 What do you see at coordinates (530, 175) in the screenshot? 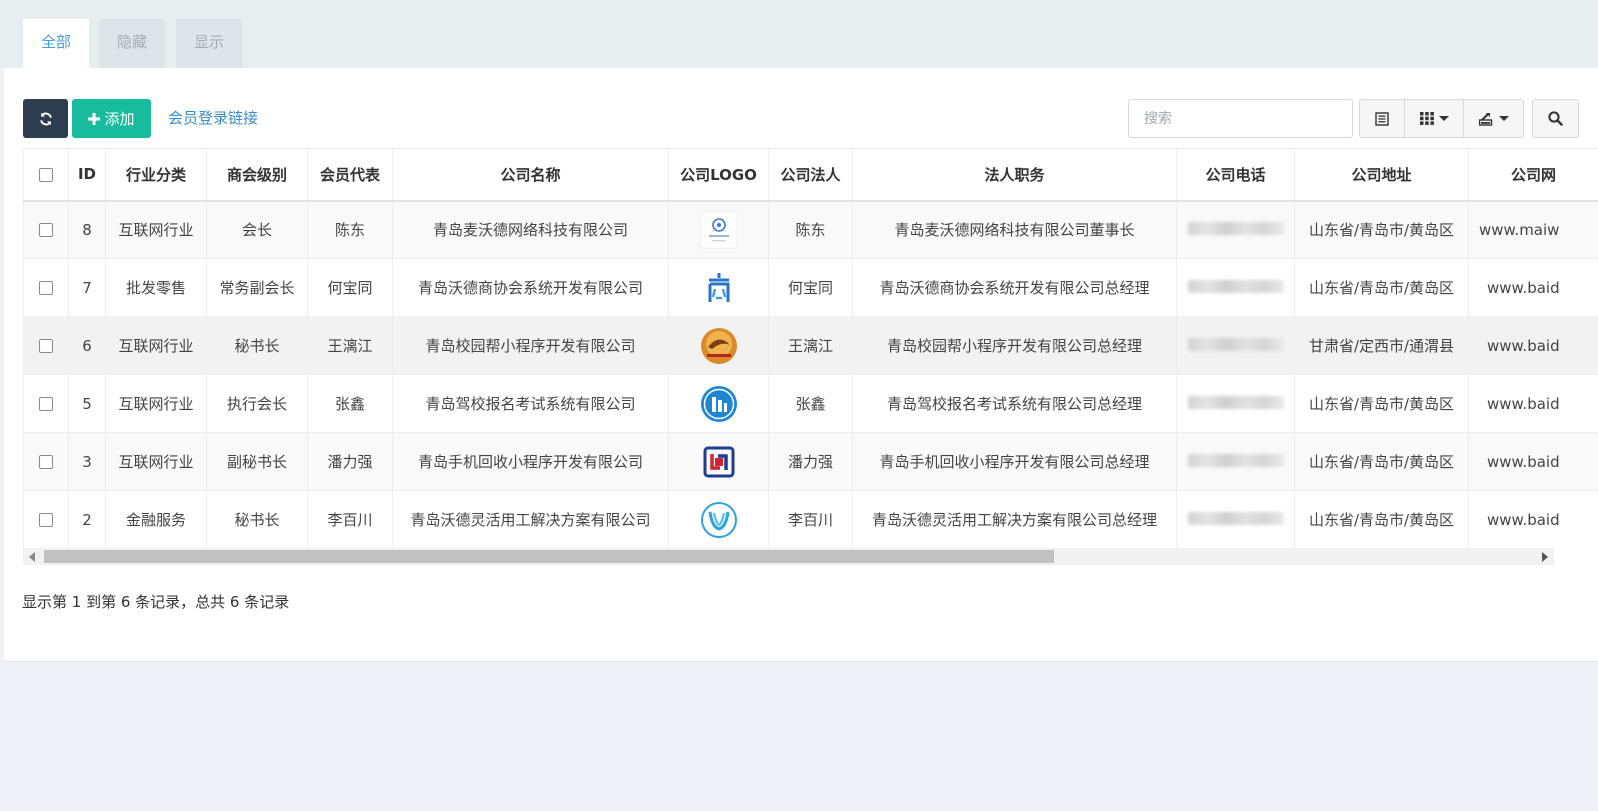
I see `column-header-company: 公司名称` at bounding box center [530, 175].